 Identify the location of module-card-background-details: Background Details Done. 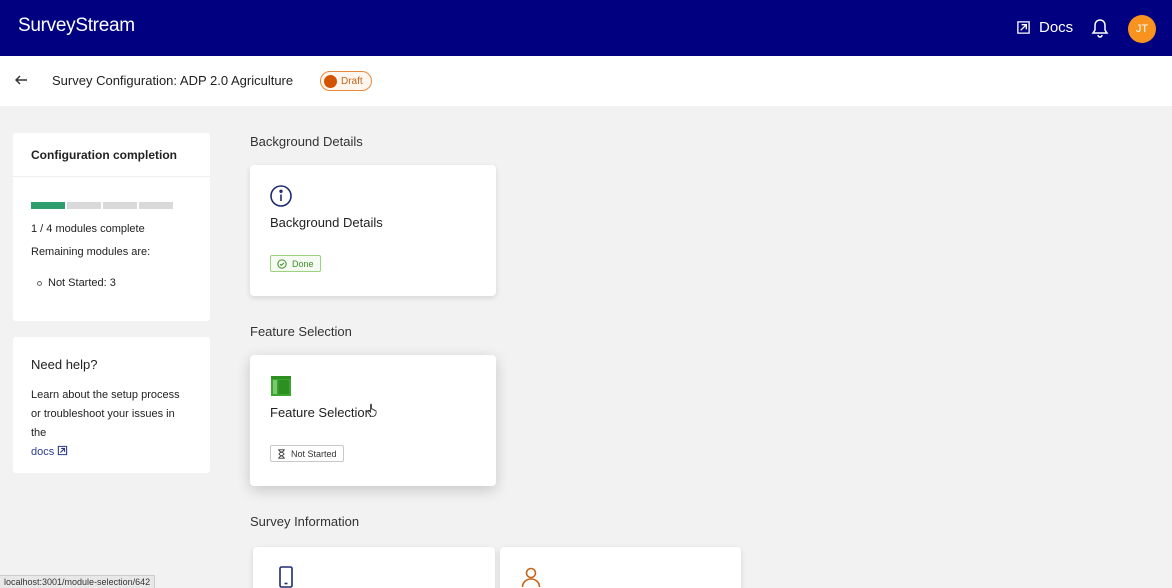
(373, 230).